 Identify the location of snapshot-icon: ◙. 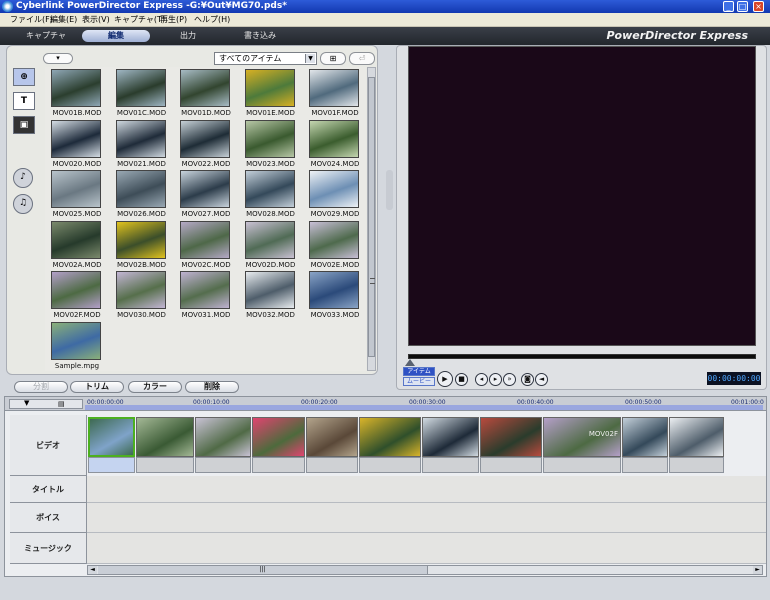
(527, 379).